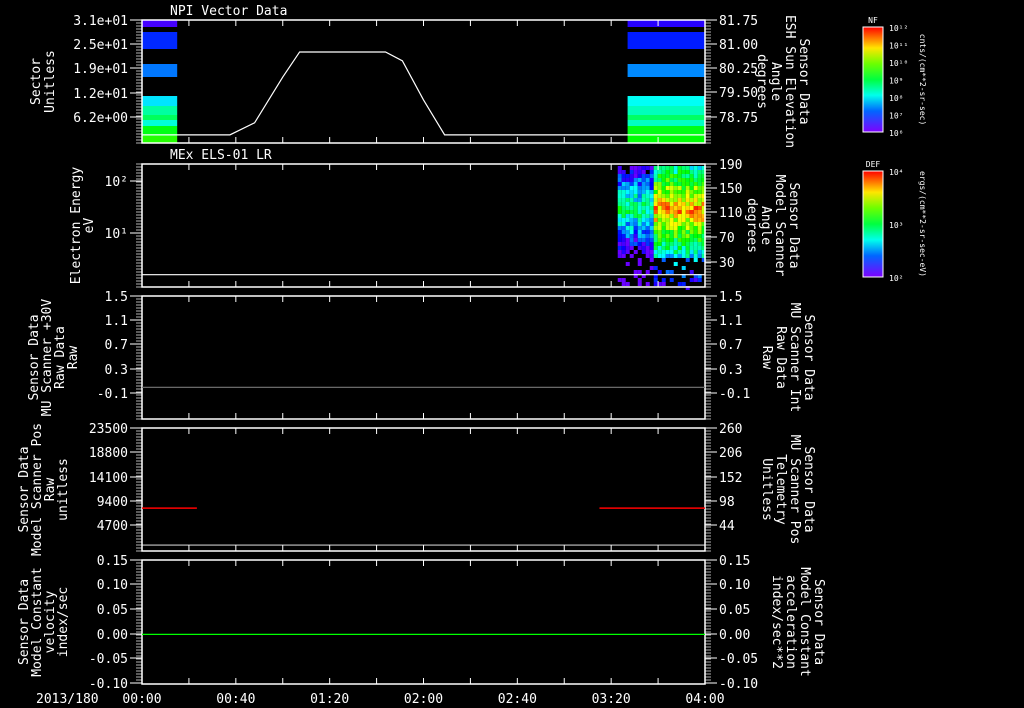  I want to click on right-axis-label-line: Sensor Data, so click(818, 622).